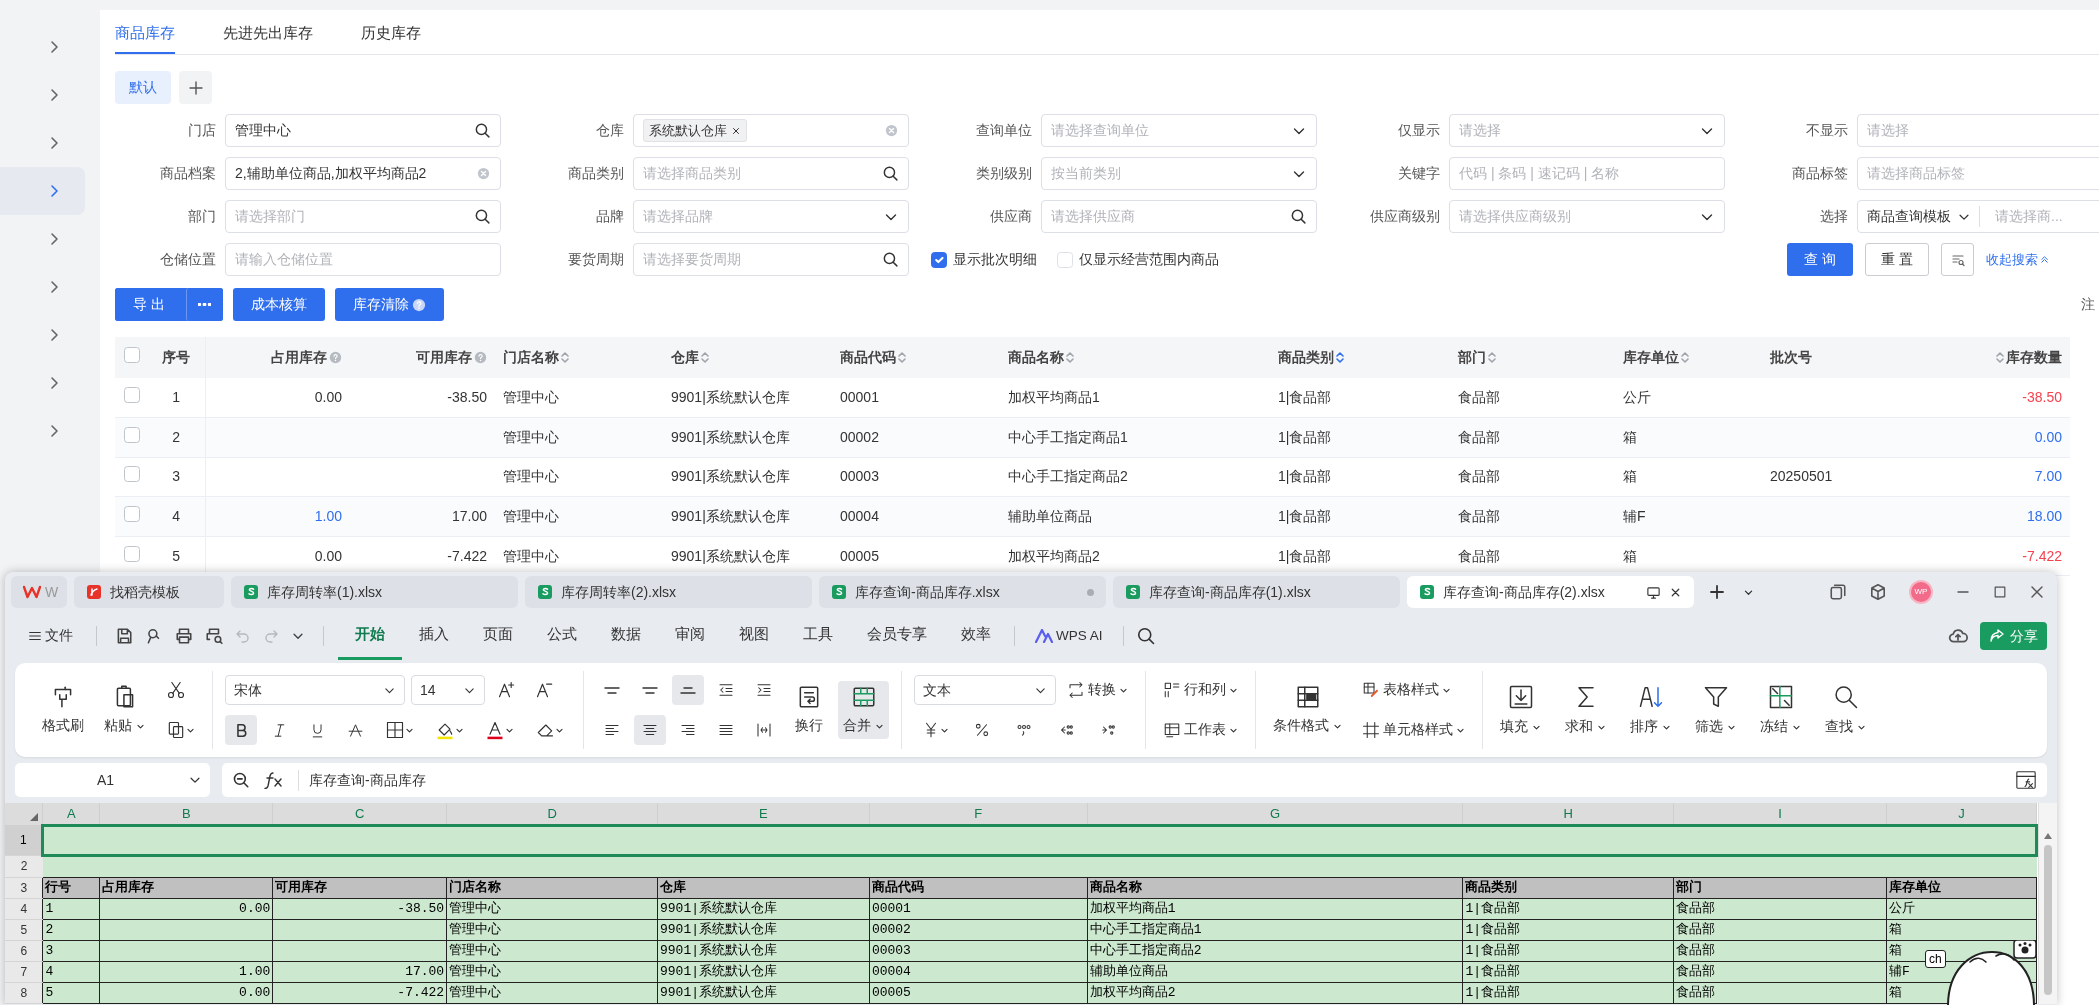 This screenshot has height=1005, width=2099. What do you see at coordinates (241, 780) in the screenshot?
I see `zoom-icon` at bounding box center [241, 780].